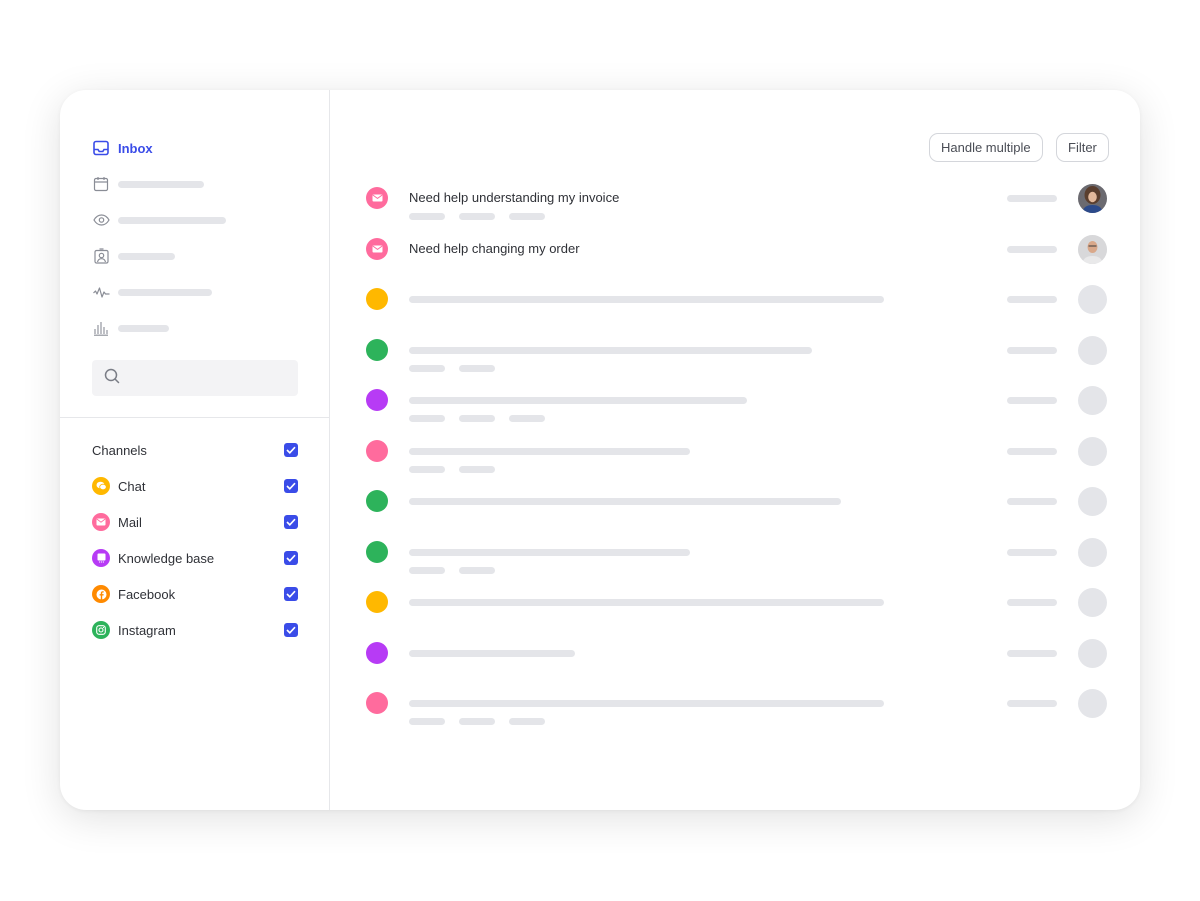  Describe the element at coordinates (1082, 147) in the screenshot. I see `filter-button: Filter` at that location.